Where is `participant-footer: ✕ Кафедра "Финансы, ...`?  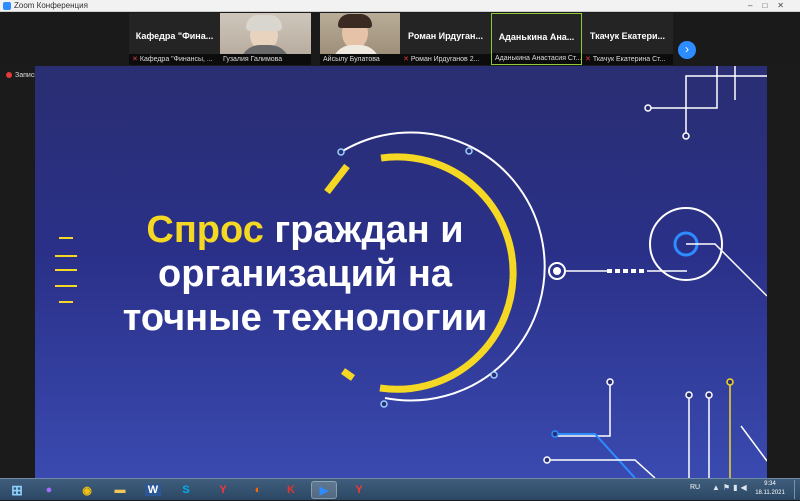
participant-footer: ✕ Кафедра "Финансы, ... is located at coordinates (174, 59).